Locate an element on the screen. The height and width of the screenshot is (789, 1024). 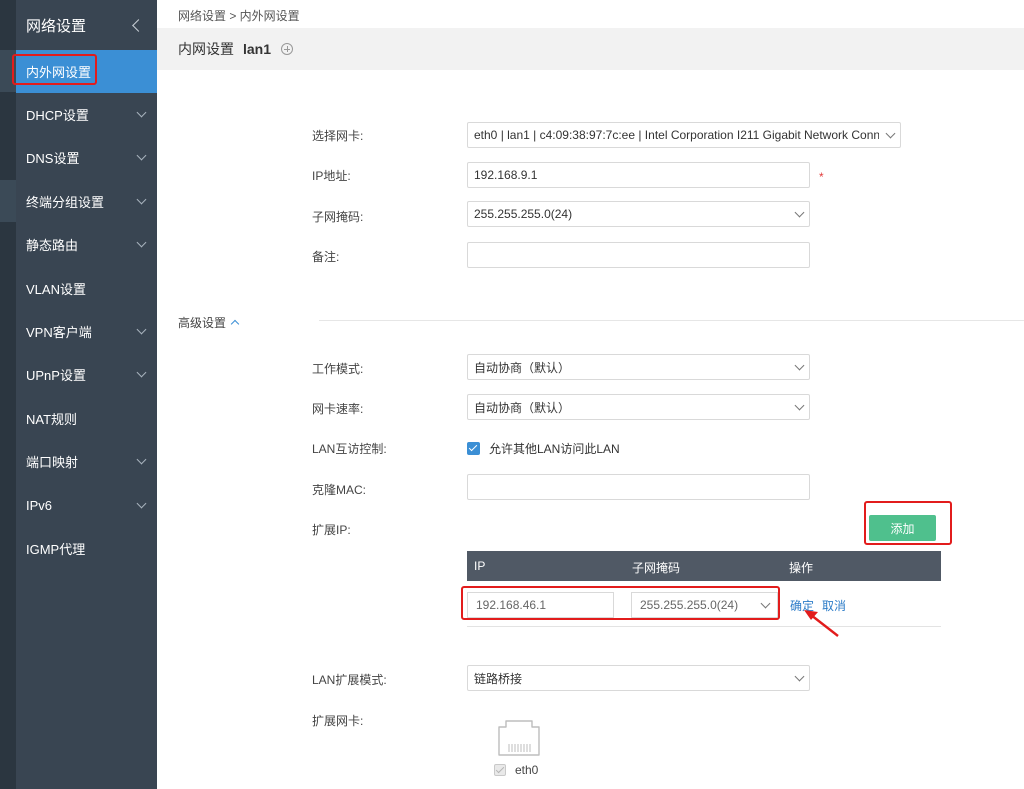
eth0-label: eth0 is located at coordinates (527, 770).